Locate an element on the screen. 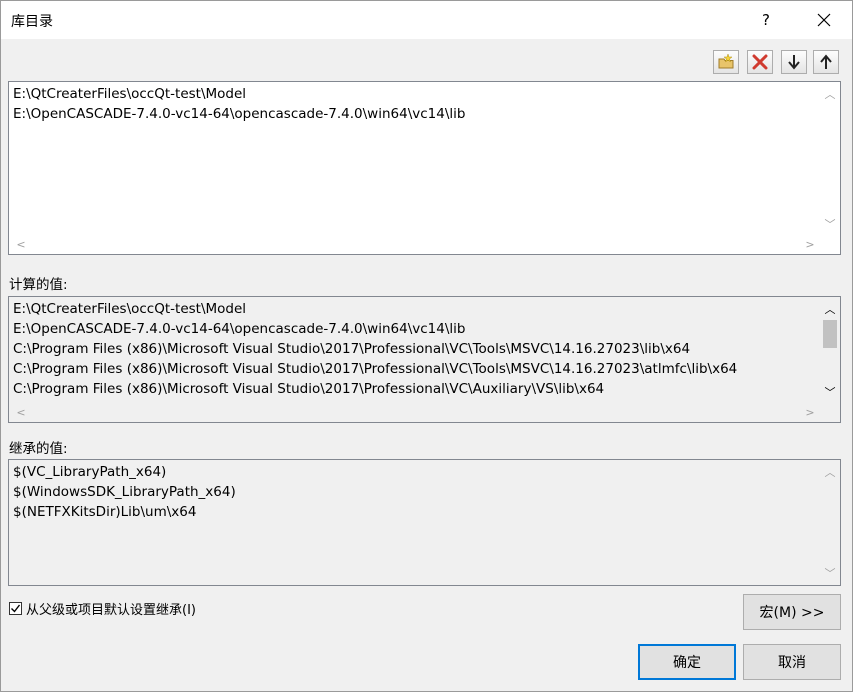 This screenshot has height=692, width=853. inherit-option: 从父级或项目默认设置继承(I) is located at coordinates (102, 608).